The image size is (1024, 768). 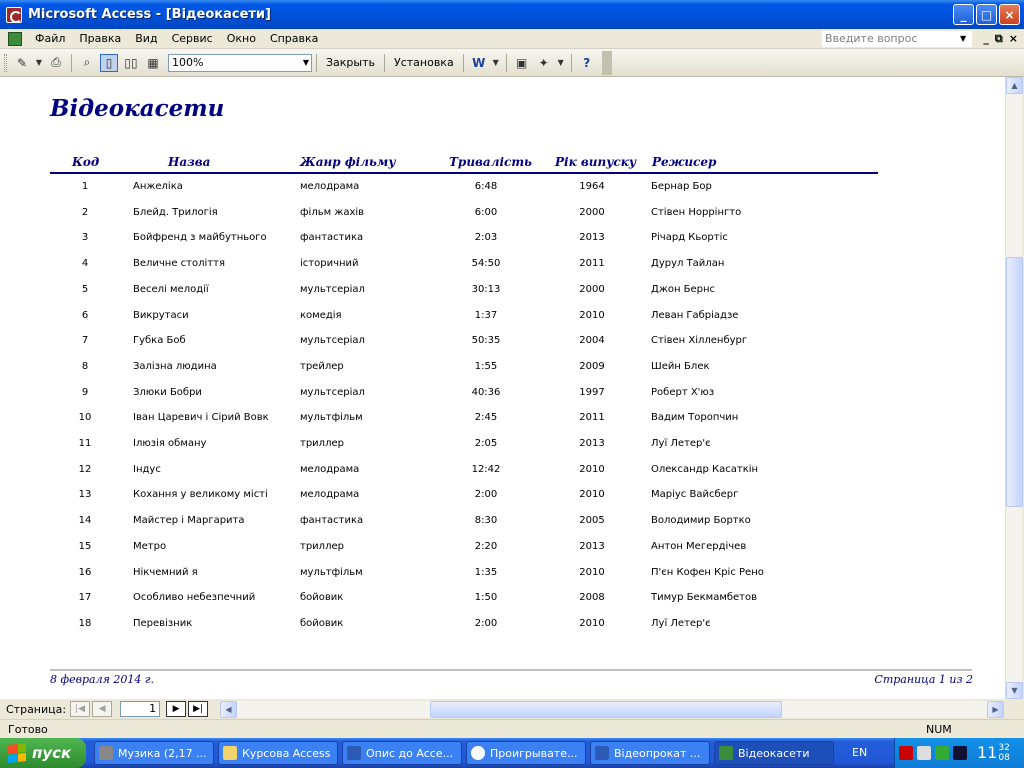 What do you see at coordinates (80, 709) in the screenshot?
I see `first-page-icon: |◀` at bounding box center [80, 709].